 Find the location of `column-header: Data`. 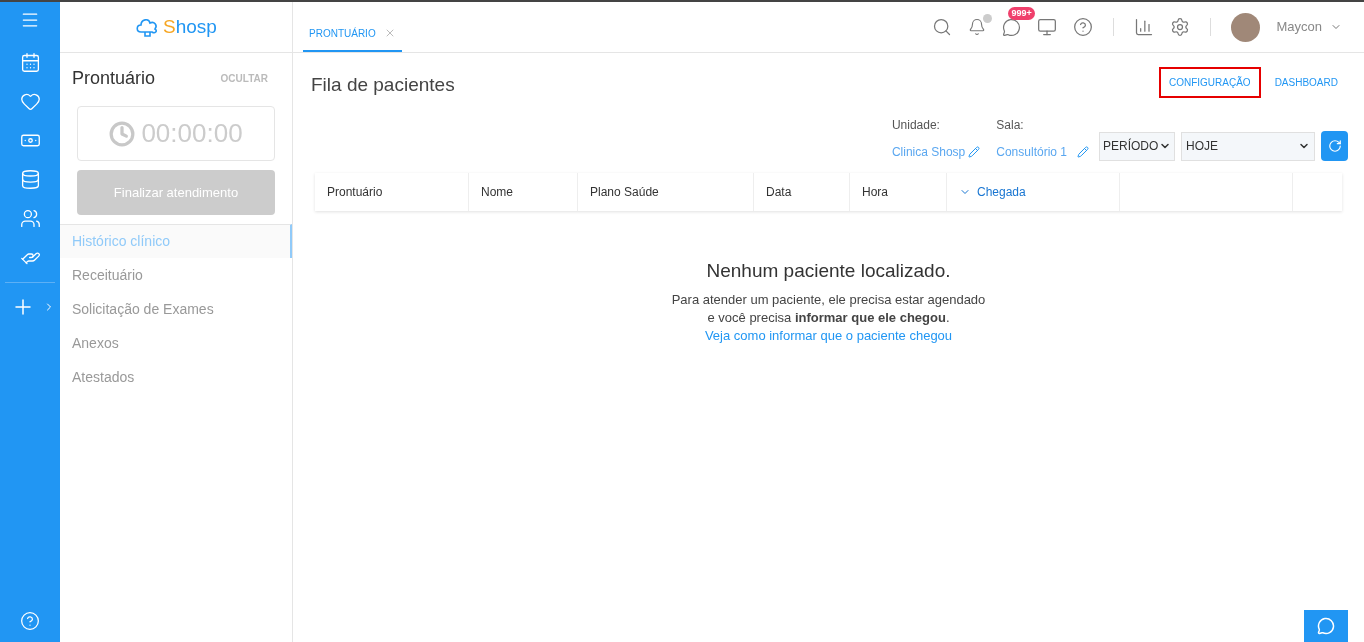

column-header: Data is located at coordinates (802, 191).